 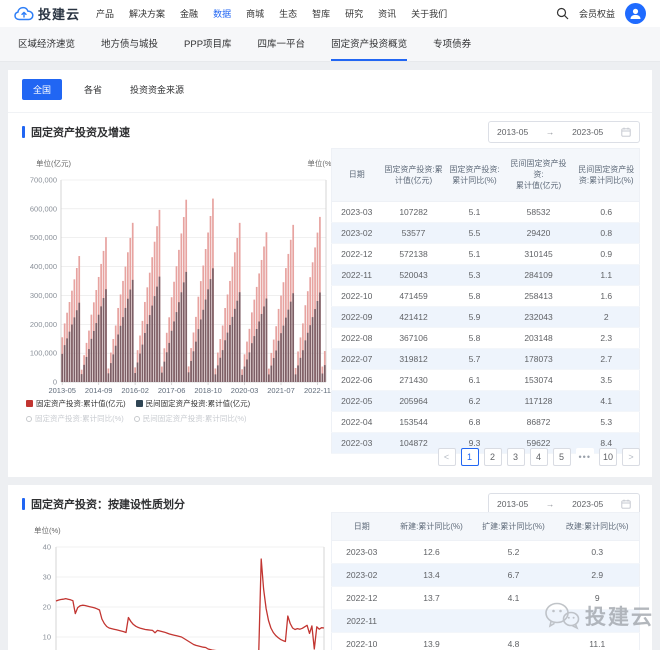 What do you see at coordinates (47, 547) in the screenshot?
I see `svg-text: 40` at bounding box center [47, 547].